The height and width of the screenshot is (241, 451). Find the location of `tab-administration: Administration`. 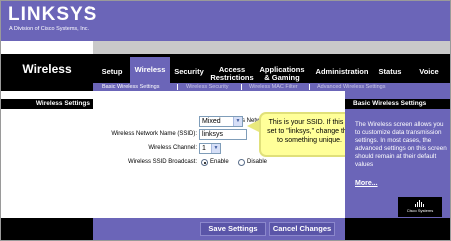

tab-administration: Administration is located at coordinates (342, 72).